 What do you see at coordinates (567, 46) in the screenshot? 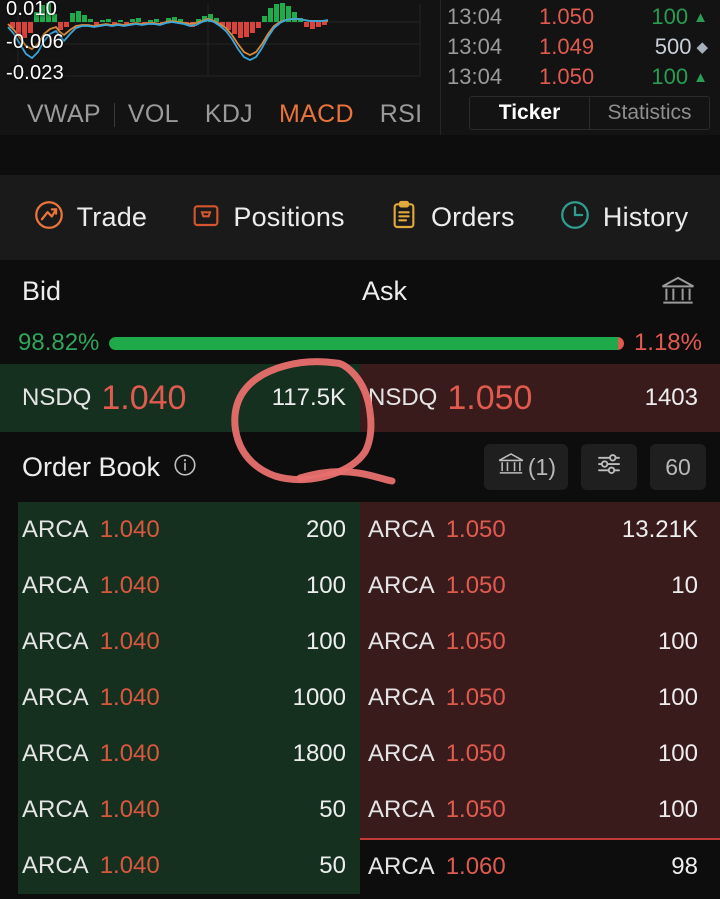
I see `ticker-price: 1.049` at bounding box center [567, 46].